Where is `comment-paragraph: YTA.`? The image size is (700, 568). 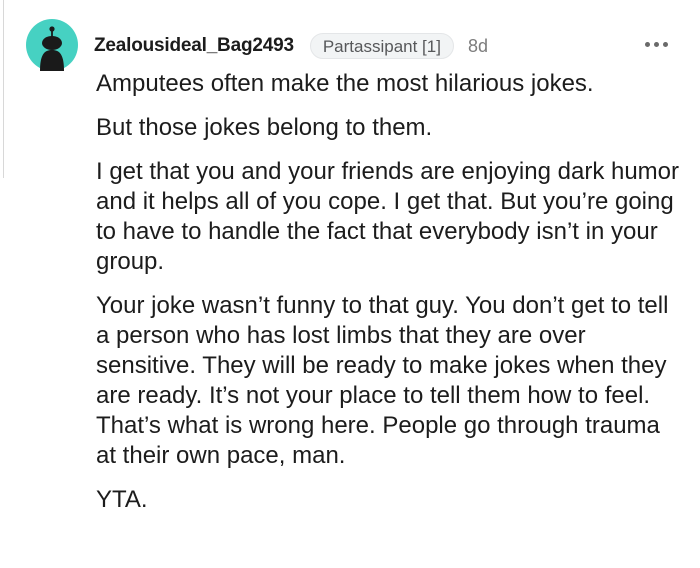
comment-paragraph: YTA. is located at coordinates (122, 499).